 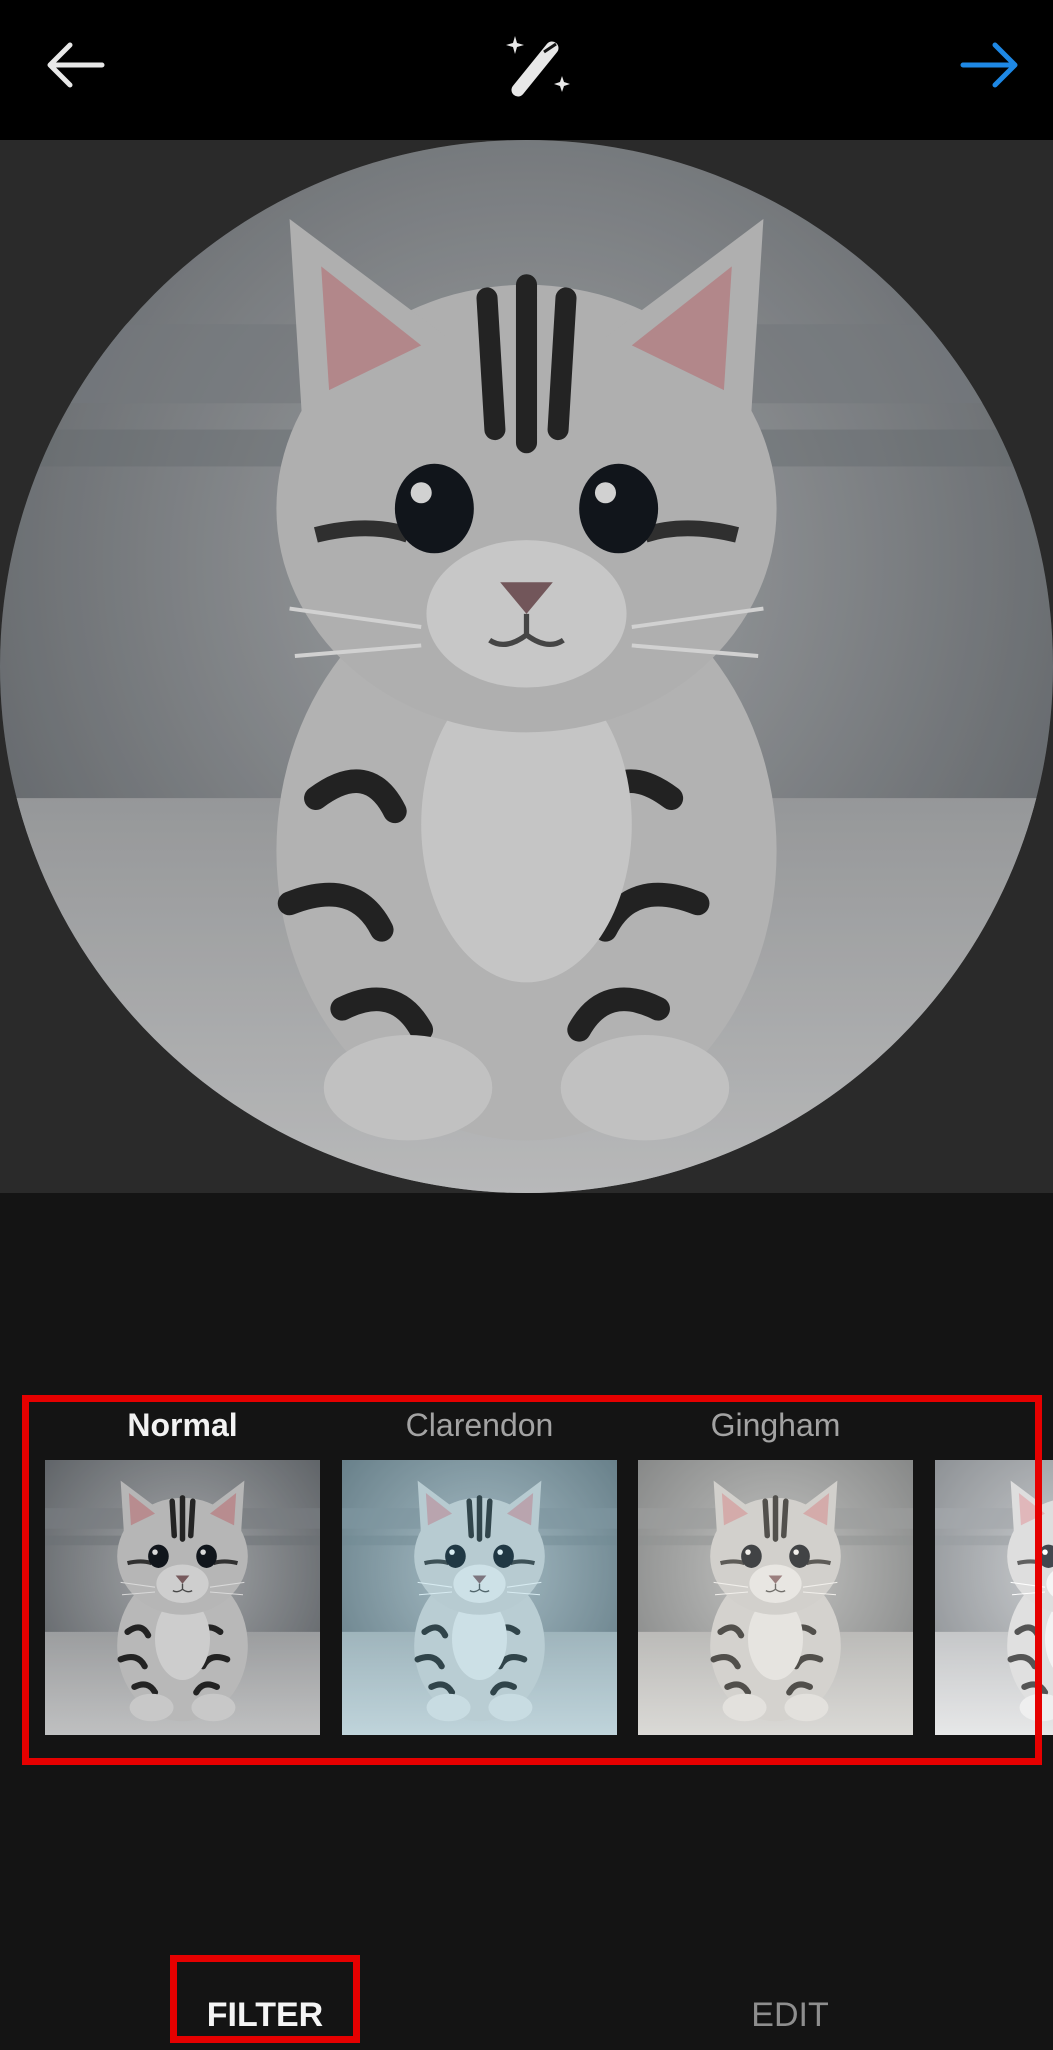 I want to click on magic-wand-button, so click(x=537, y=65).